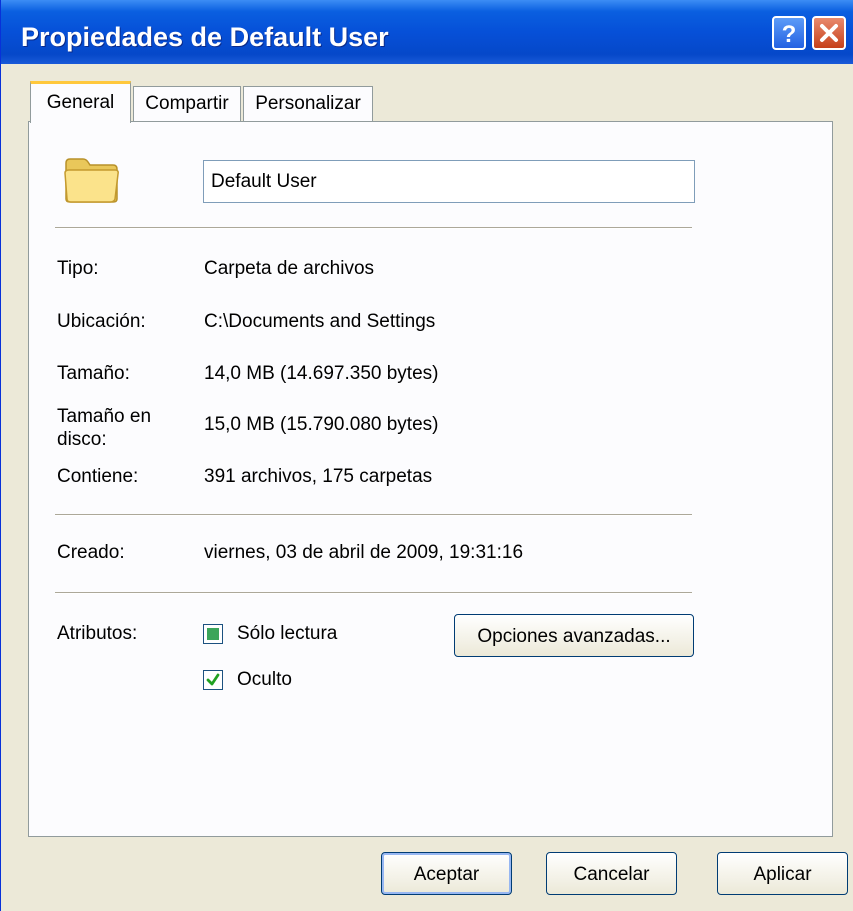 The image size is (853, 911). I want to click on type-value: Carpeta de archivos, so click(289, 268).